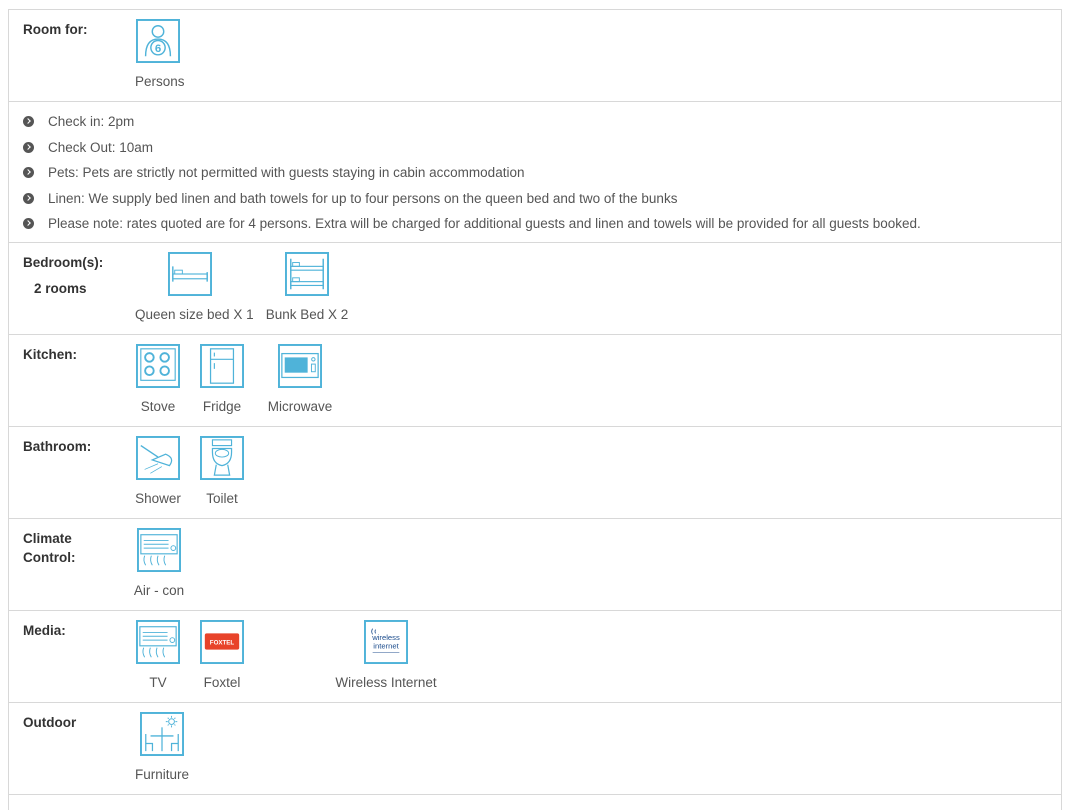 The height and width of the screenshot is (810, 1068). Describe the element at coordinates (47, 538) in the screenshot. I see `climate-label-line1: Climate` at that location.